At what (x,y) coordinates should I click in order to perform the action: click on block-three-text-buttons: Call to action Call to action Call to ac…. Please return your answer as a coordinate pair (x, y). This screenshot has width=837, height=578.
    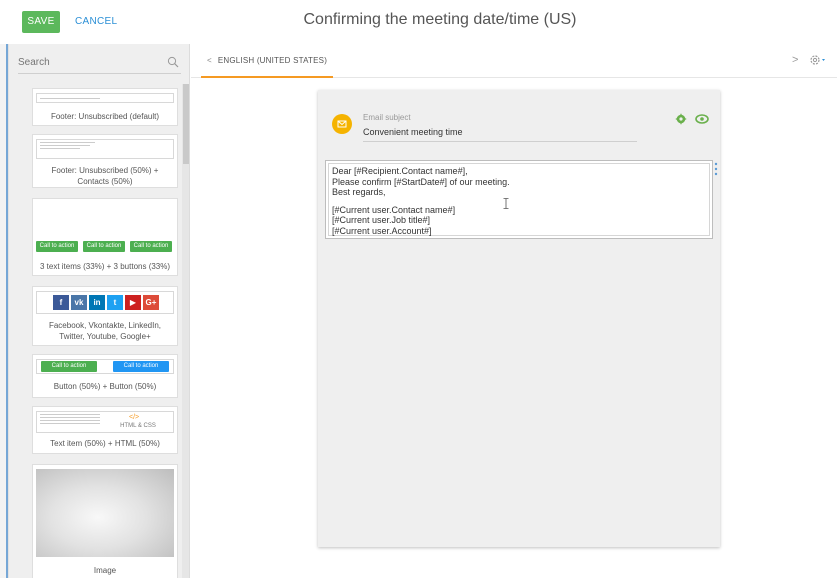
    Looking at the image, I should click on (105, 237).